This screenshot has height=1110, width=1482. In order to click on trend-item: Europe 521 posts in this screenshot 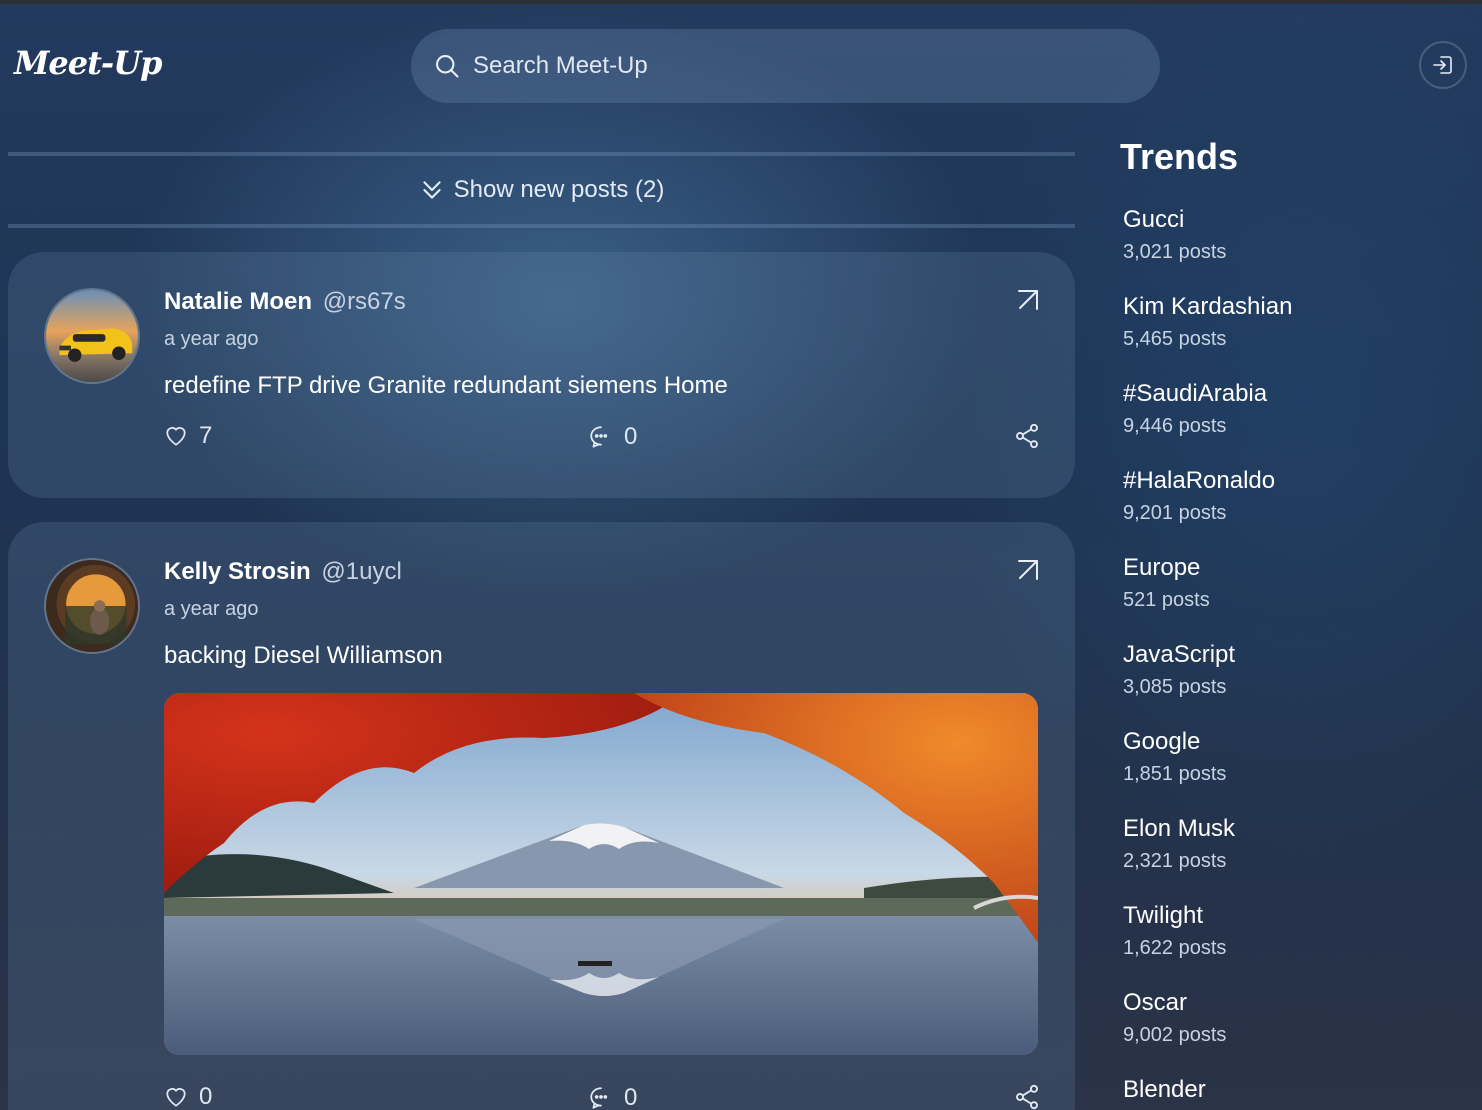, I will do `click(1166, 583)`.